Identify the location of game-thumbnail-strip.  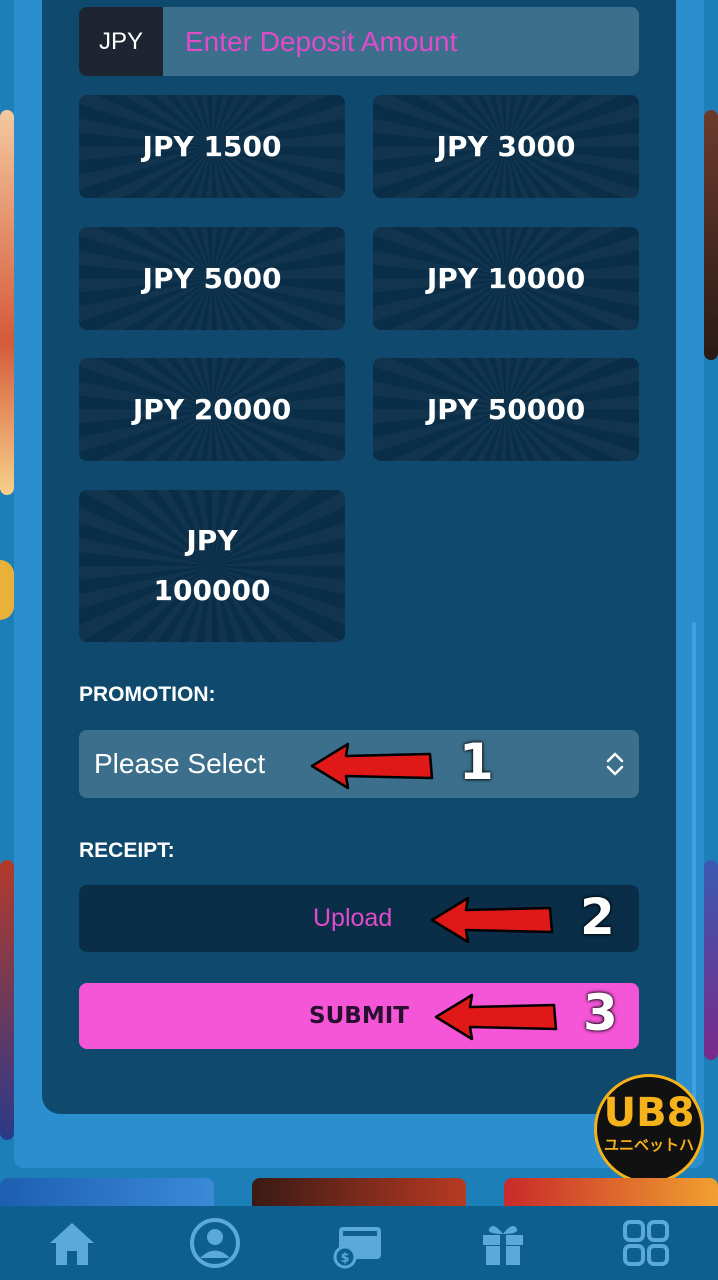
(359, 1193).